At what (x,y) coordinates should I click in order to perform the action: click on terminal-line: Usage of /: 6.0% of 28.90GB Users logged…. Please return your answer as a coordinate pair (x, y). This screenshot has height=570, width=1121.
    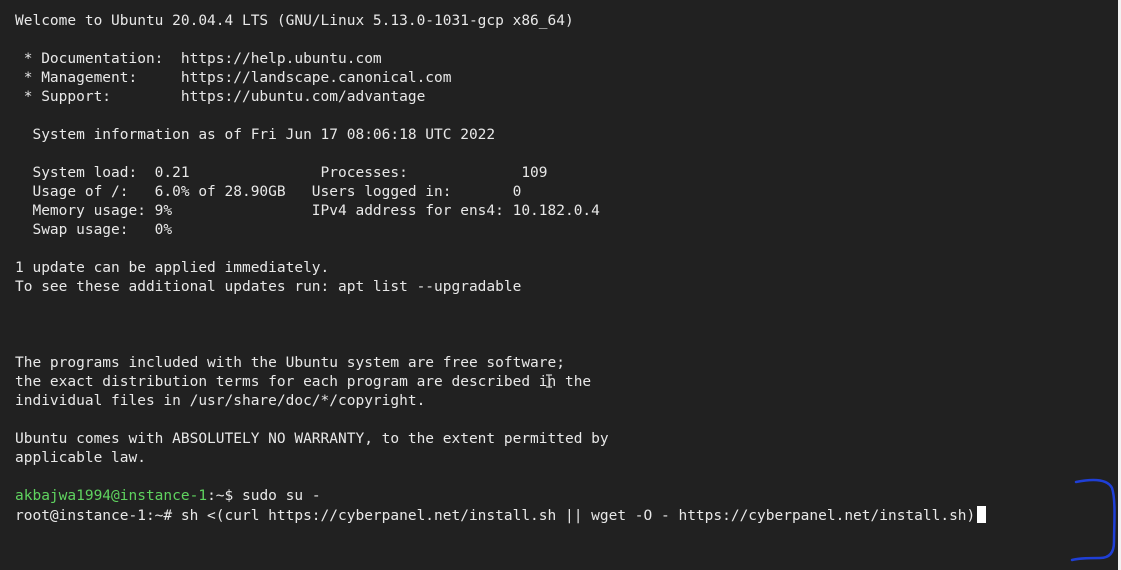
    Looking at the image, I should click on (268, 192).